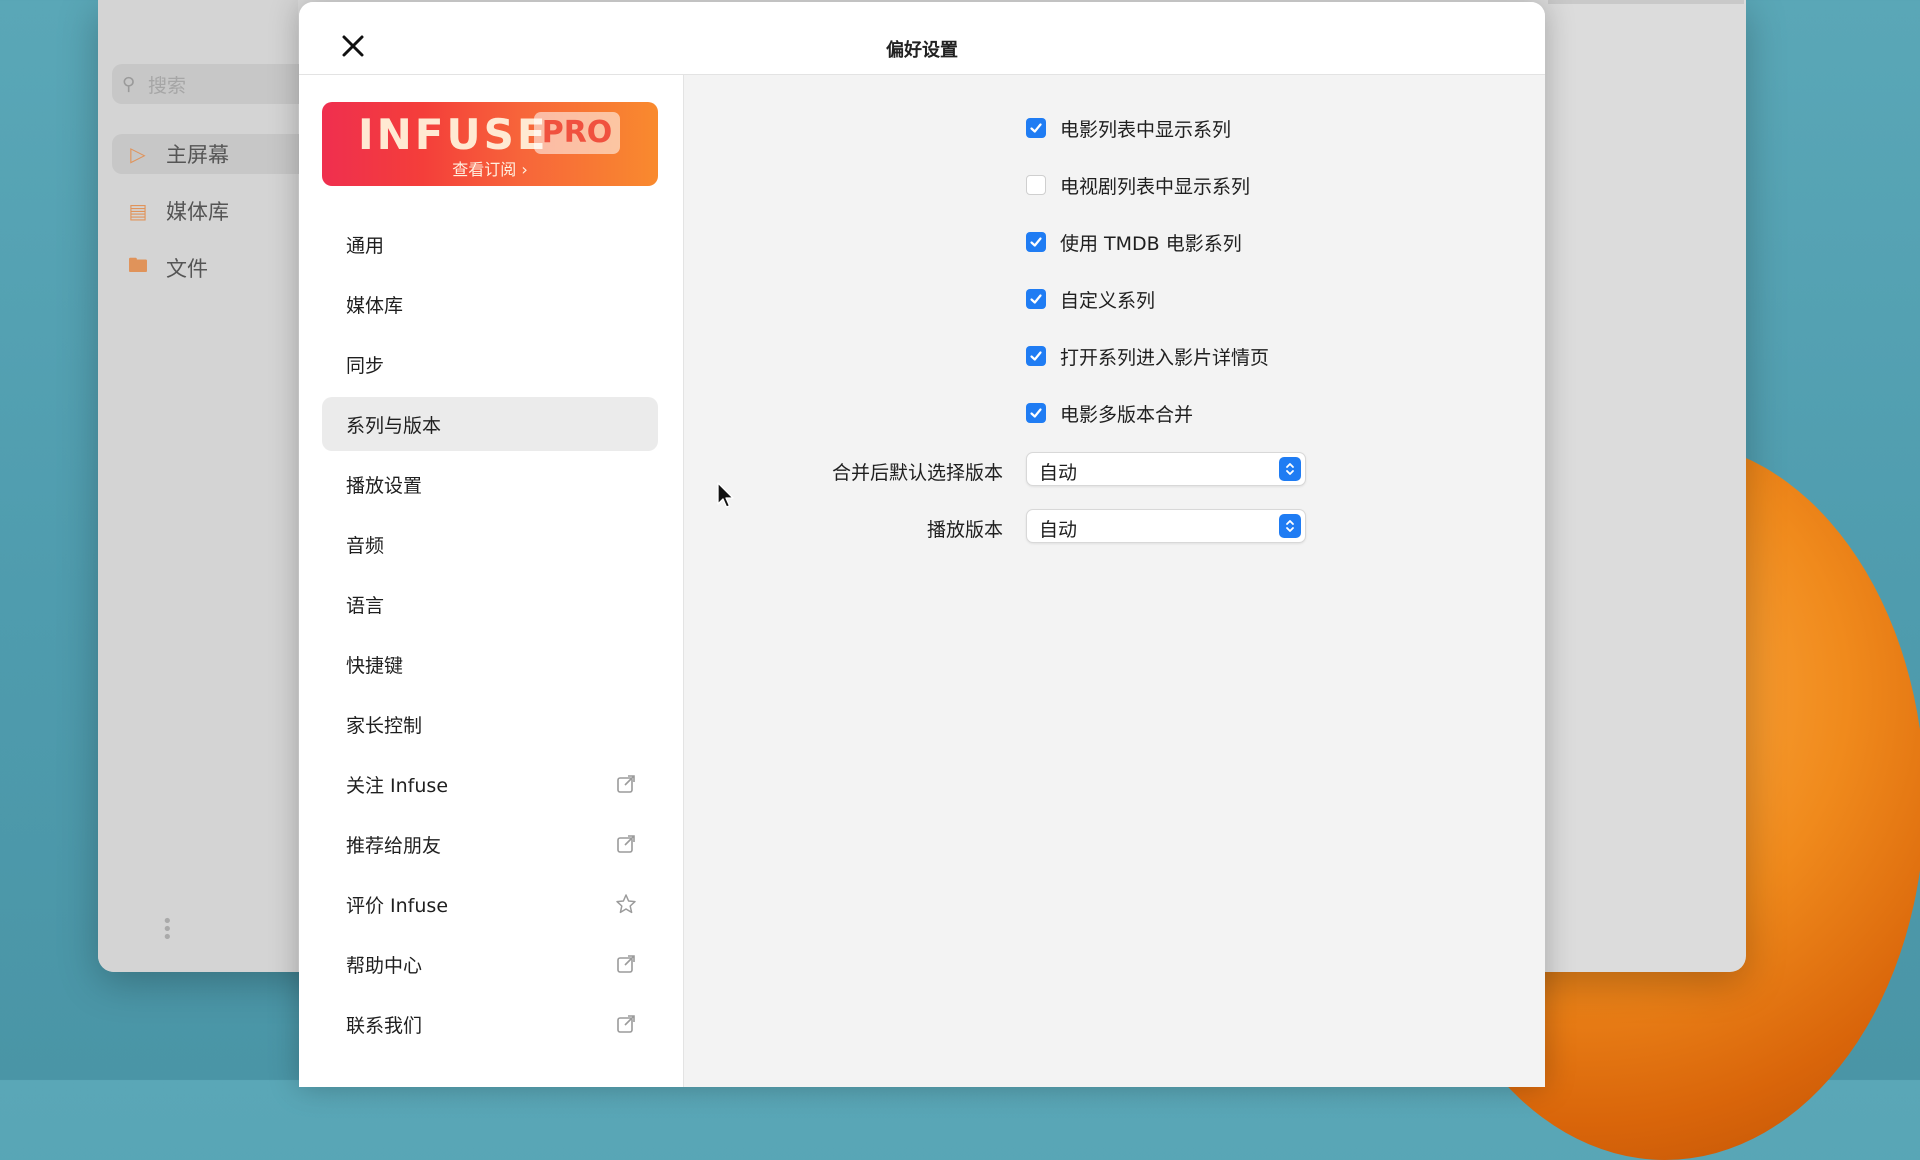  Describe the element at coordinates (490, 168) in the screenshot. I see `view-subscription-link: 查看订阅 ›` at that location.